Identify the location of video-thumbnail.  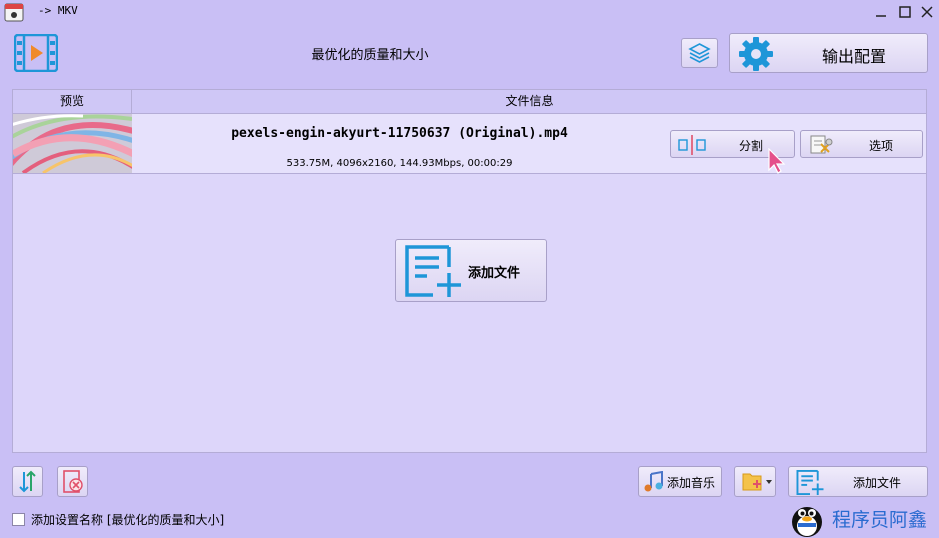
(72, 143).